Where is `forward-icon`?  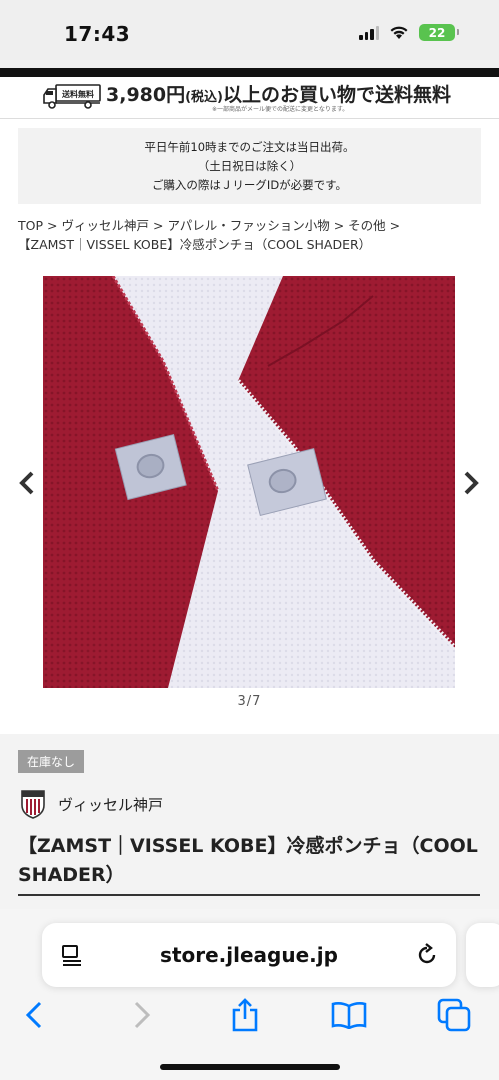 forward-icon is located at coordinates (142, 1015).